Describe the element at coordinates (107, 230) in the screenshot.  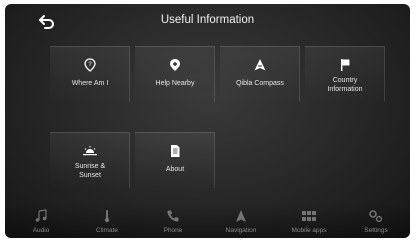
I see `nav-label: Climate` at that location.